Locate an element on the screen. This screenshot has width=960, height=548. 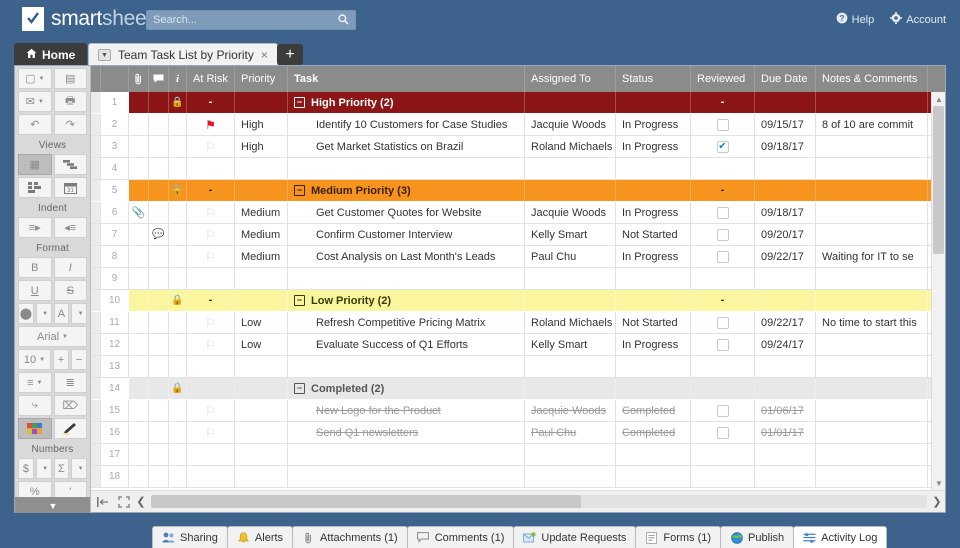
cell-assigned-to: Kelly Smart is located at coordinates (570, 234).